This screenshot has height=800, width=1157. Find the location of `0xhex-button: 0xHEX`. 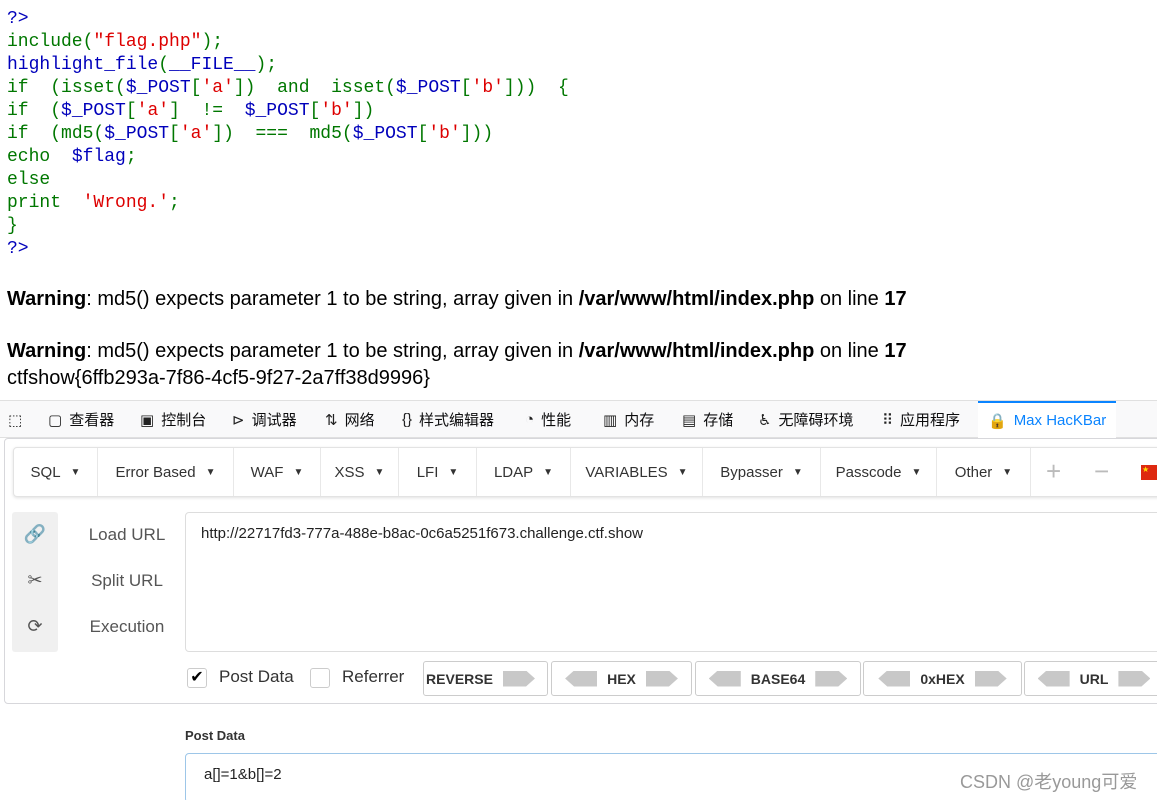

0xhex-button: 0xHEX is located at coordinates (942, 678).